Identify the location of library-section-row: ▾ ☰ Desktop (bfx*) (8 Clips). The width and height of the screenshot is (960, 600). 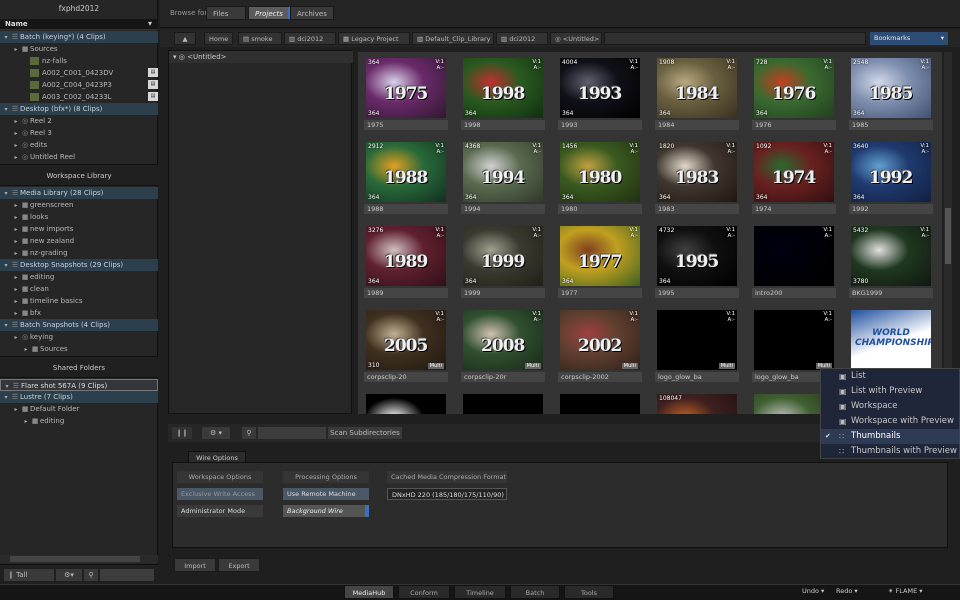
(79, 109).